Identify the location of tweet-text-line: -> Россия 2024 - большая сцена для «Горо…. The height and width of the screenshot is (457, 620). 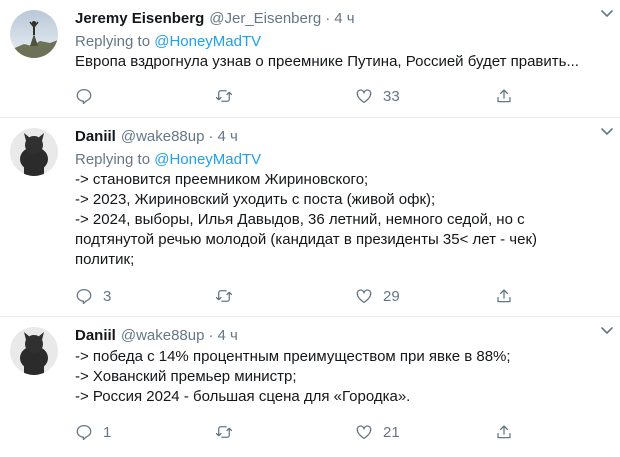
(243, 396).